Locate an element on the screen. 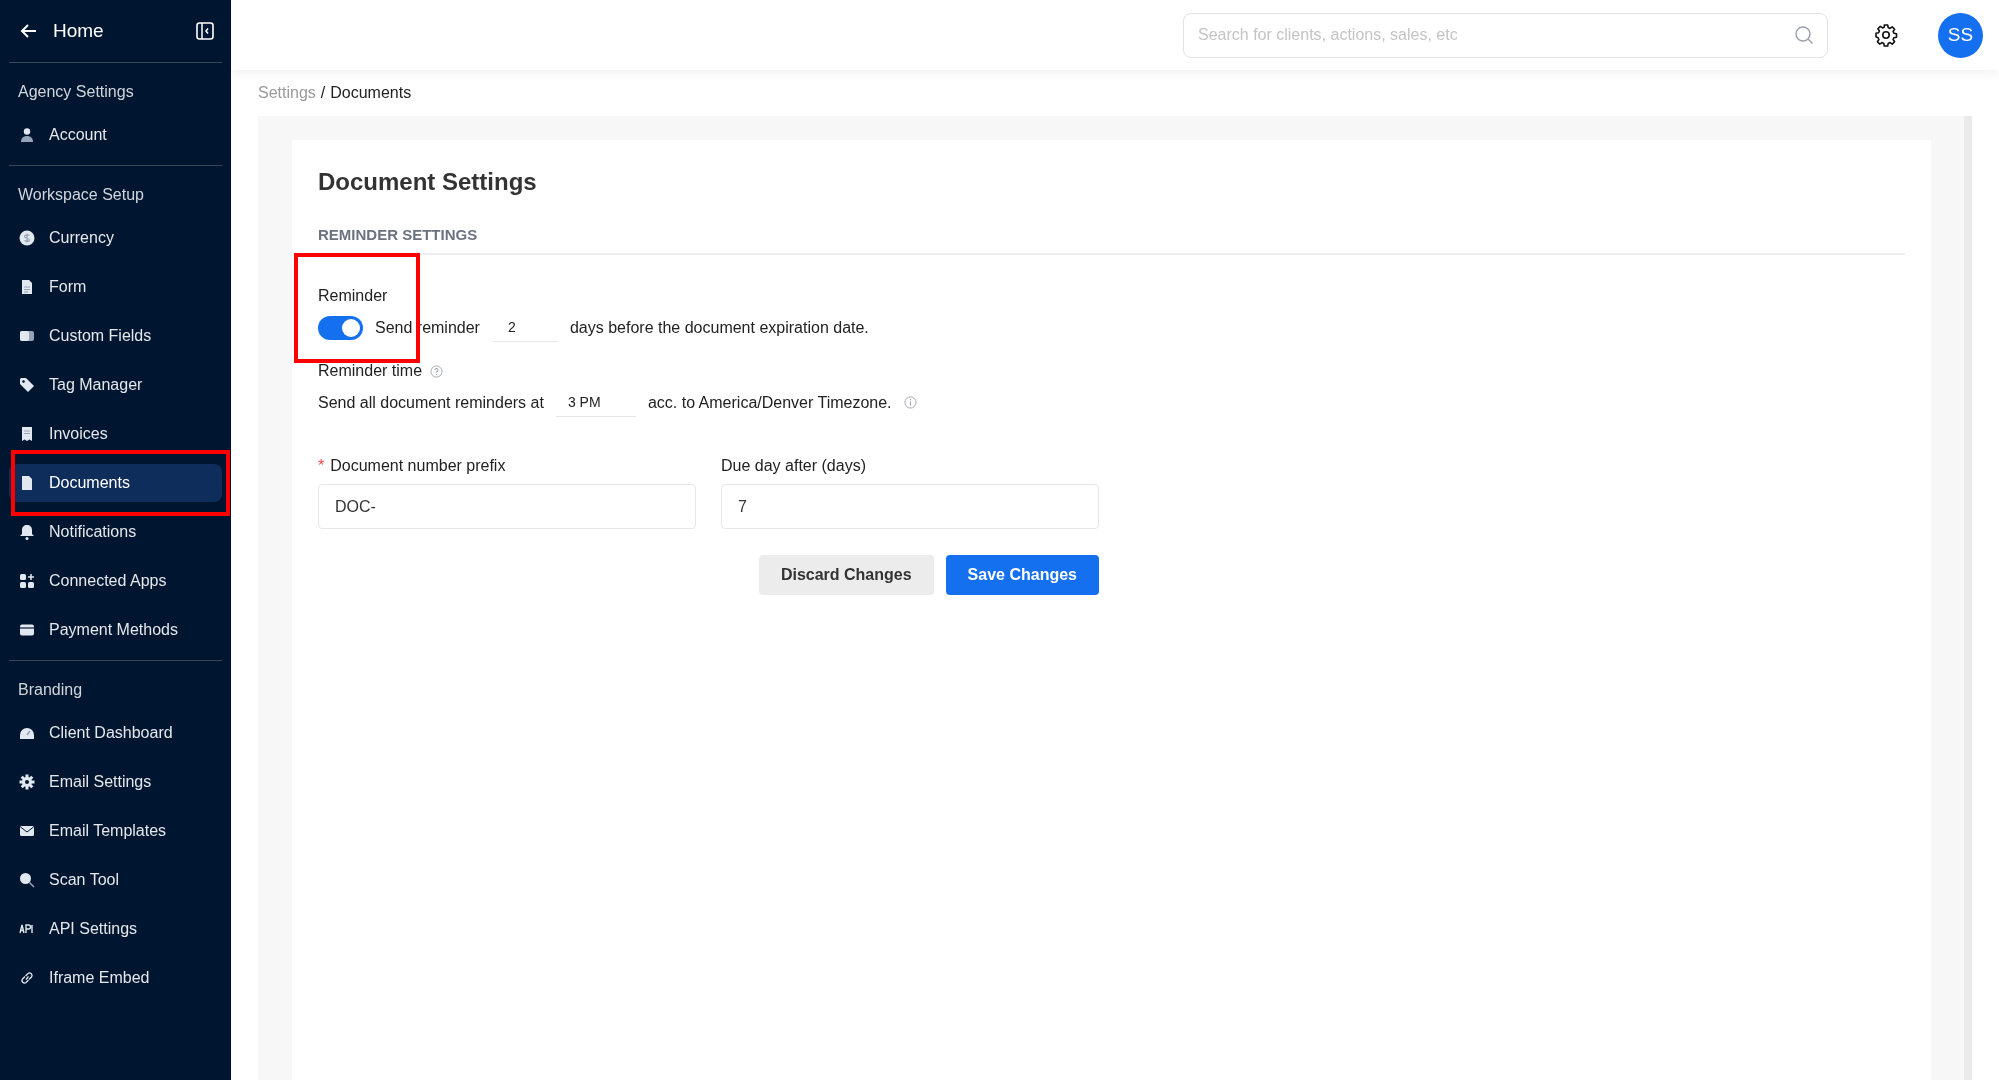 The width and height of the screenshot is (1999, 1080). section-heading: Workspace Setup is located at coordinates (81, 195).